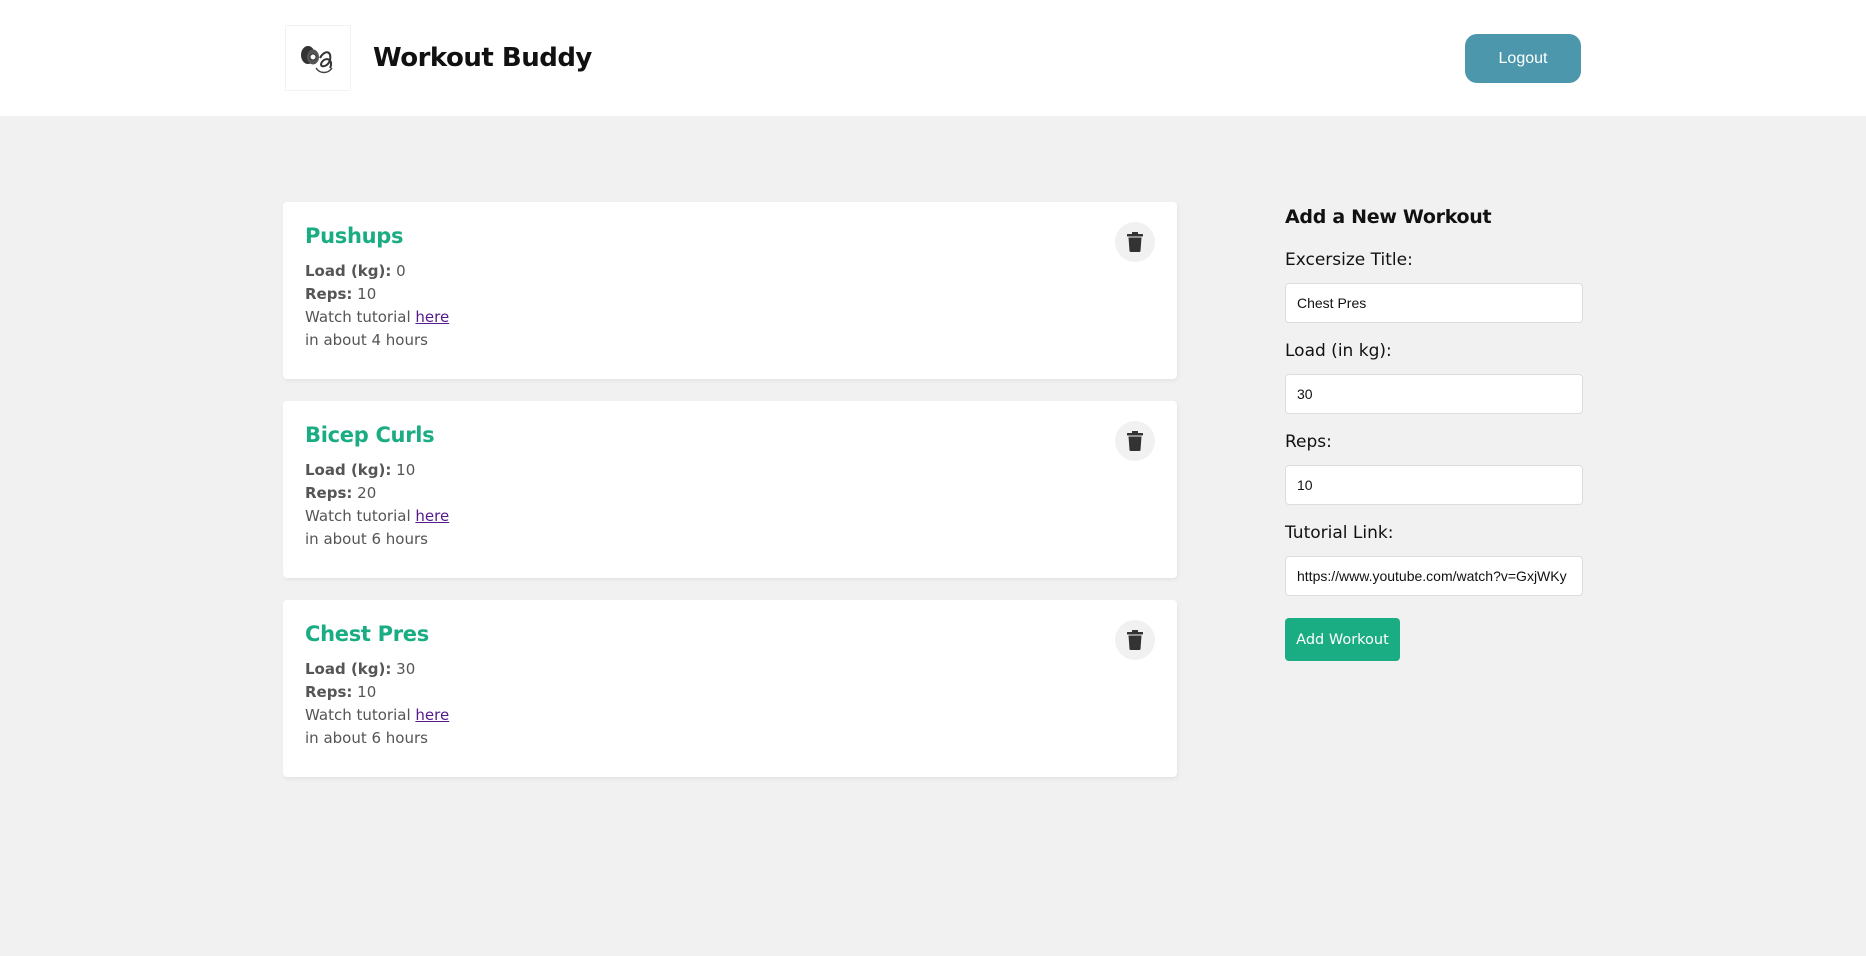 This screenshot has width=1866, height=956. I want to click on brand: Workout Buddy, so click(438, 58).